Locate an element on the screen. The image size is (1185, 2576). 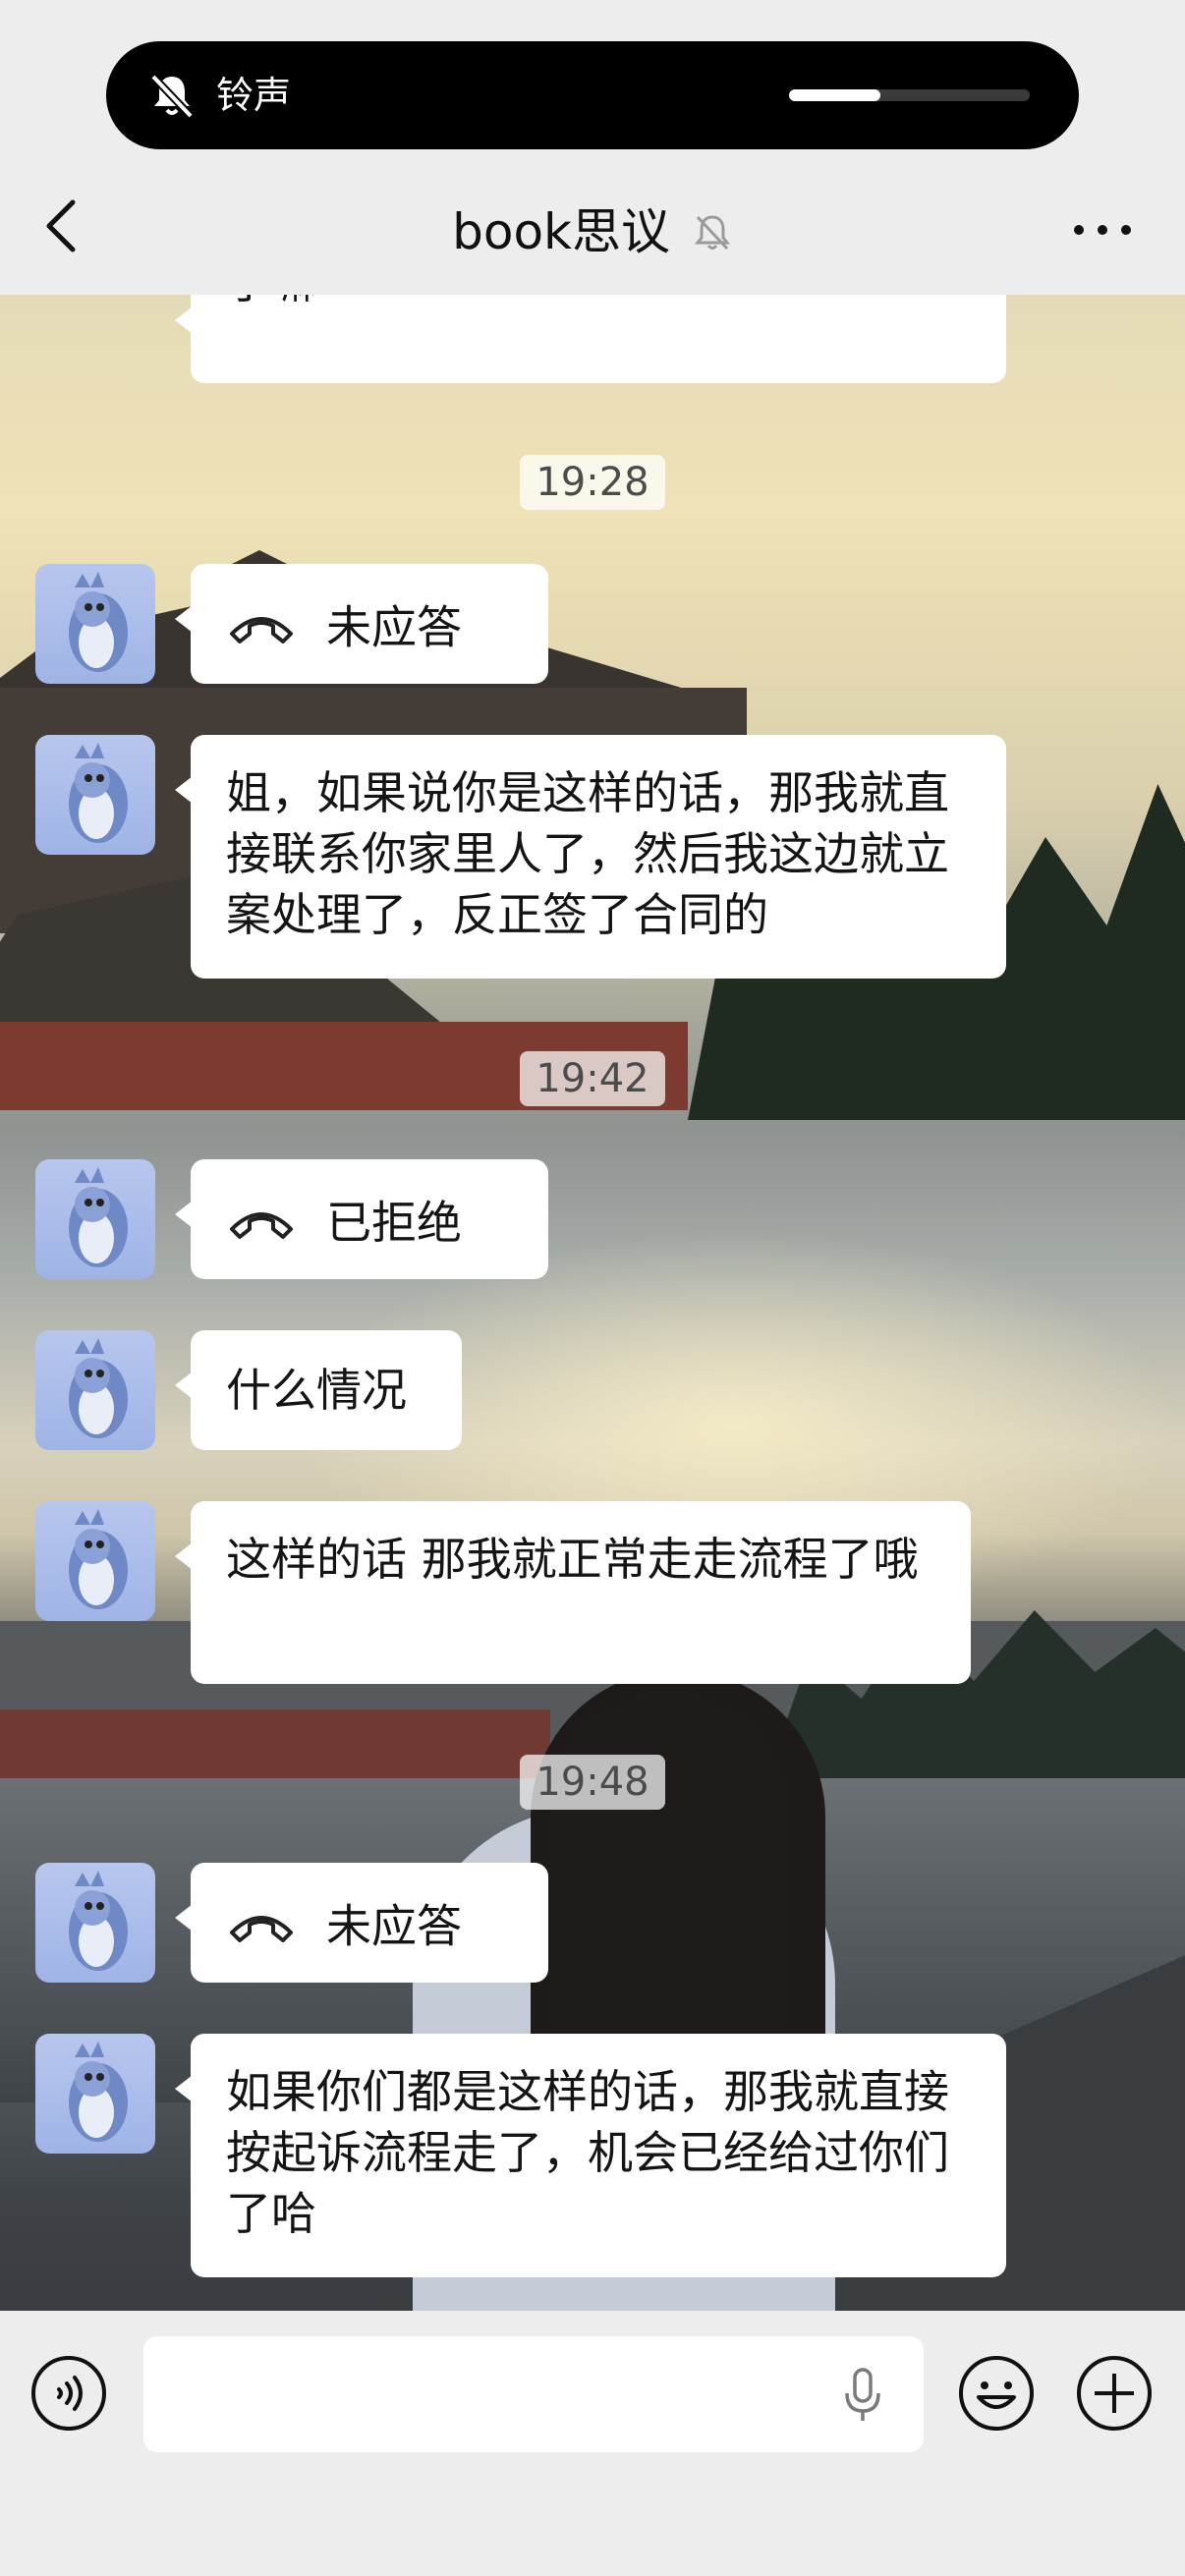
message-bubble: 如果你们都是这样的话，那我就直接按起诉流程走了，机会已经给过你们了哈 is located at coordinates (591, 2155).